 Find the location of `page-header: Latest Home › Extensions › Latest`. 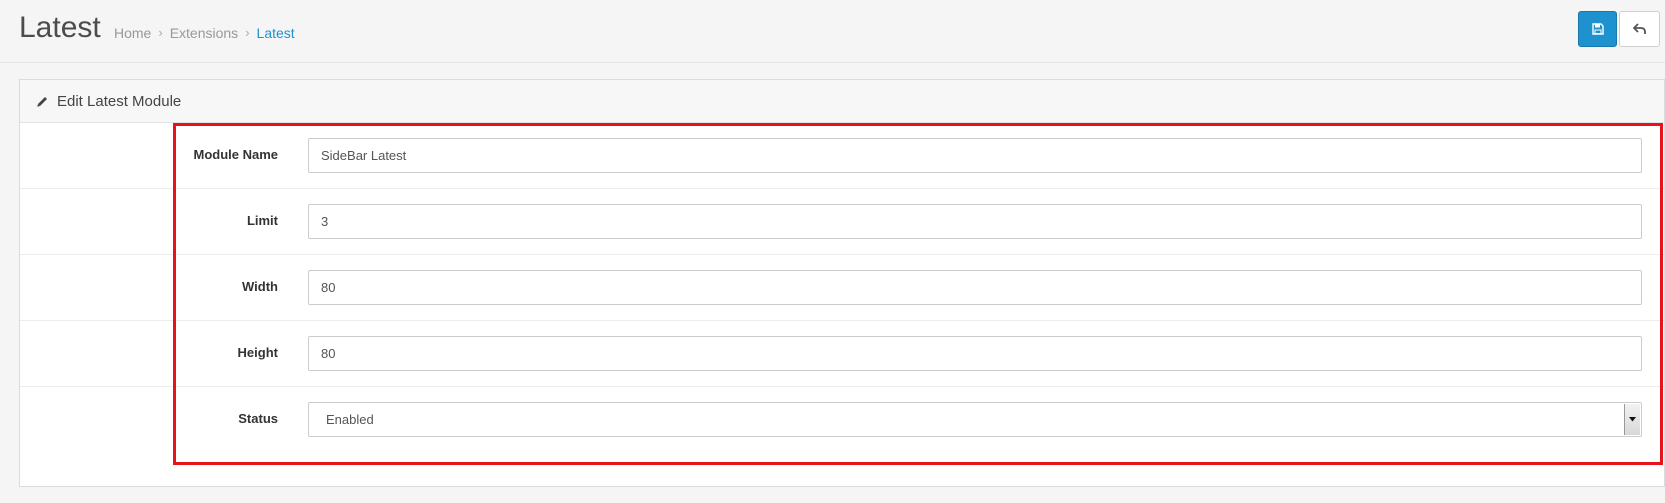

page-header: Latest Home › Extensions › Latest is located at coordinates (832, 31).